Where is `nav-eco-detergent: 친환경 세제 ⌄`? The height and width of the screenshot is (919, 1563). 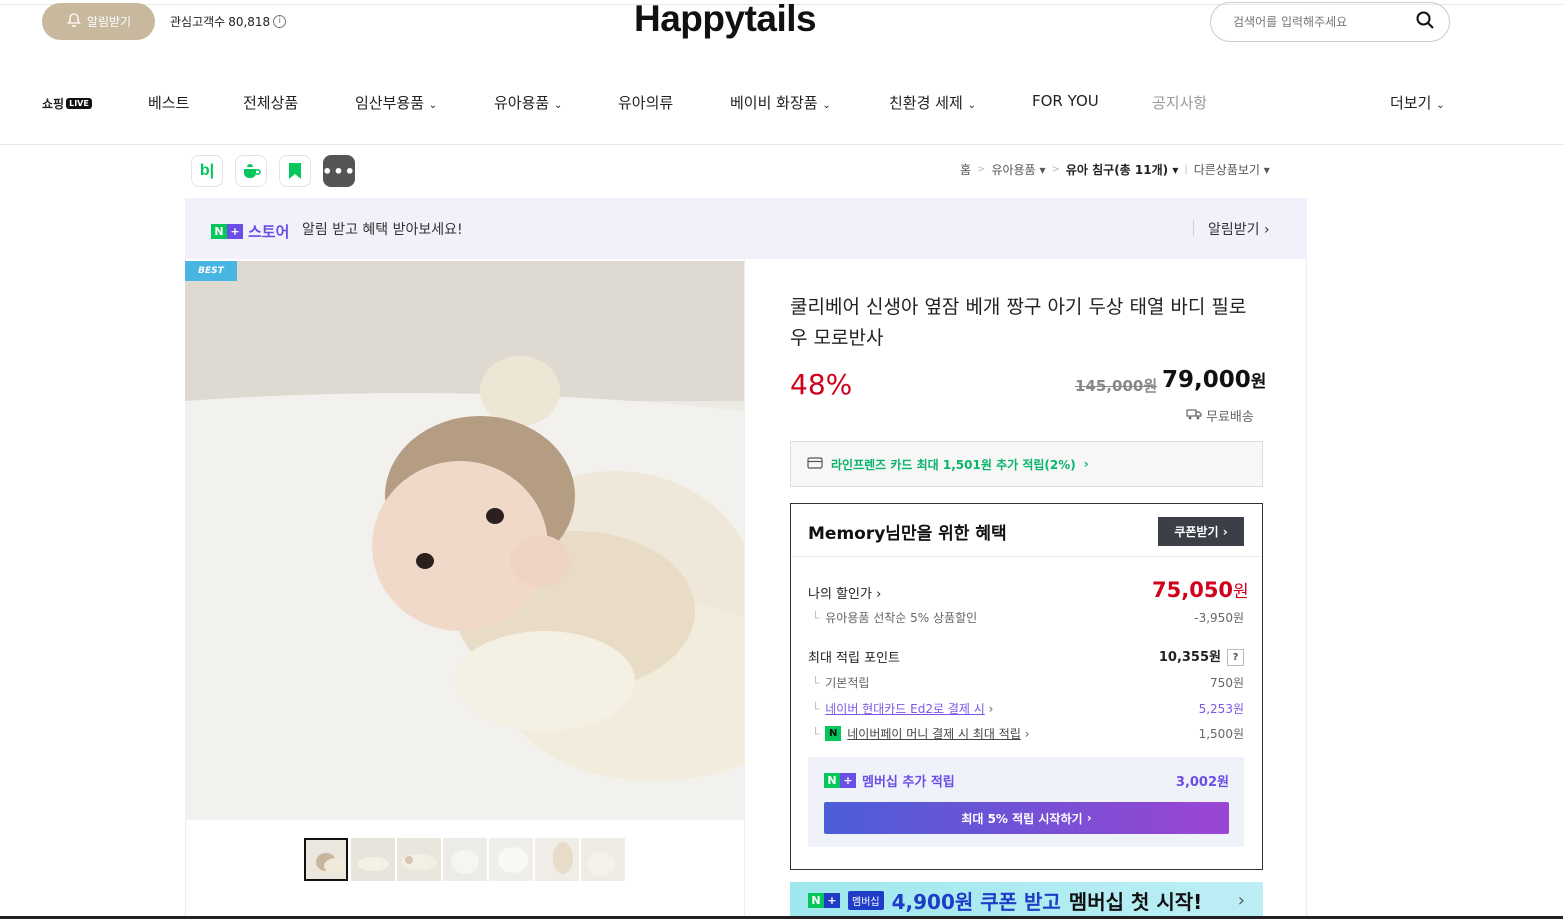
nav-eco-detergent: 친환경 세제 ⌄ is located at coordinates (932, 102).